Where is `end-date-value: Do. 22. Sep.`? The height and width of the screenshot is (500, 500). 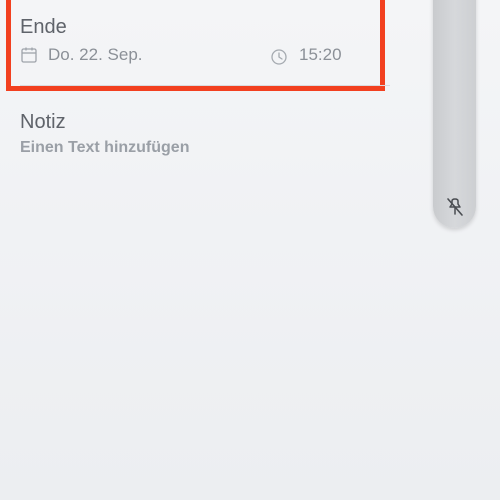
end-date-value: Do. 22. Sep. is located at coordinates (95, 54).